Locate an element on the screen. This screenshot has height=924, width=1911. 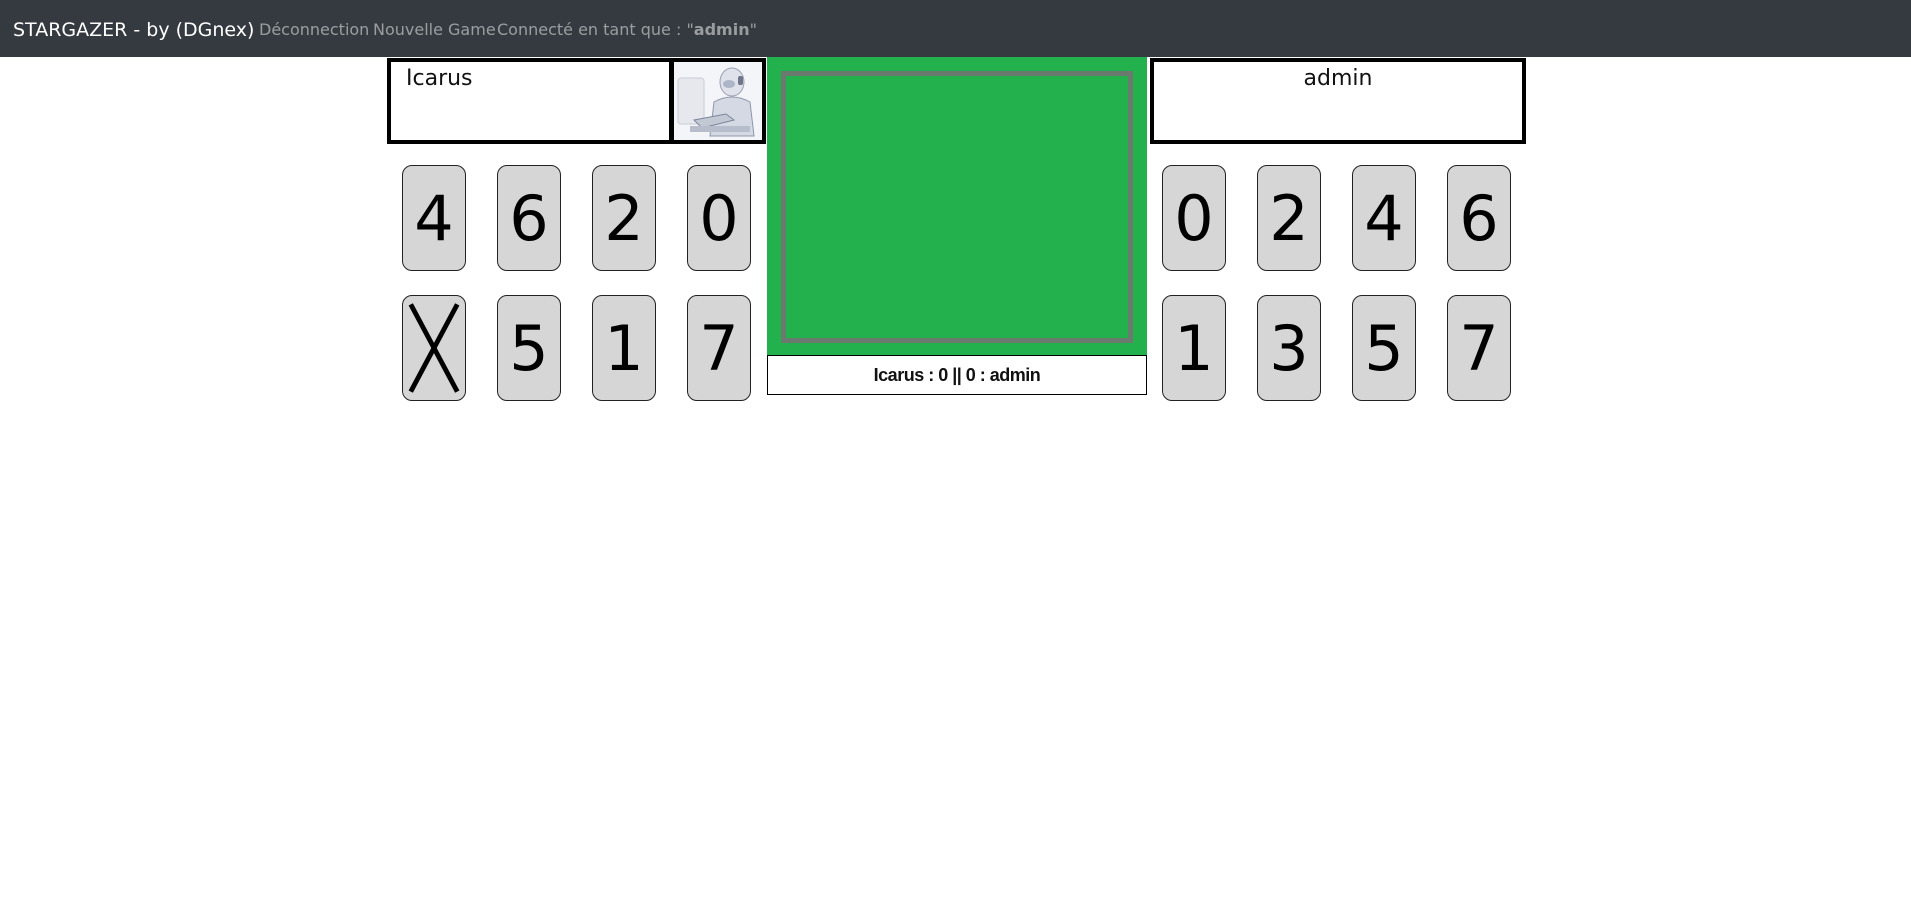
player-card: 0 is located at coordinates (1194, 218).